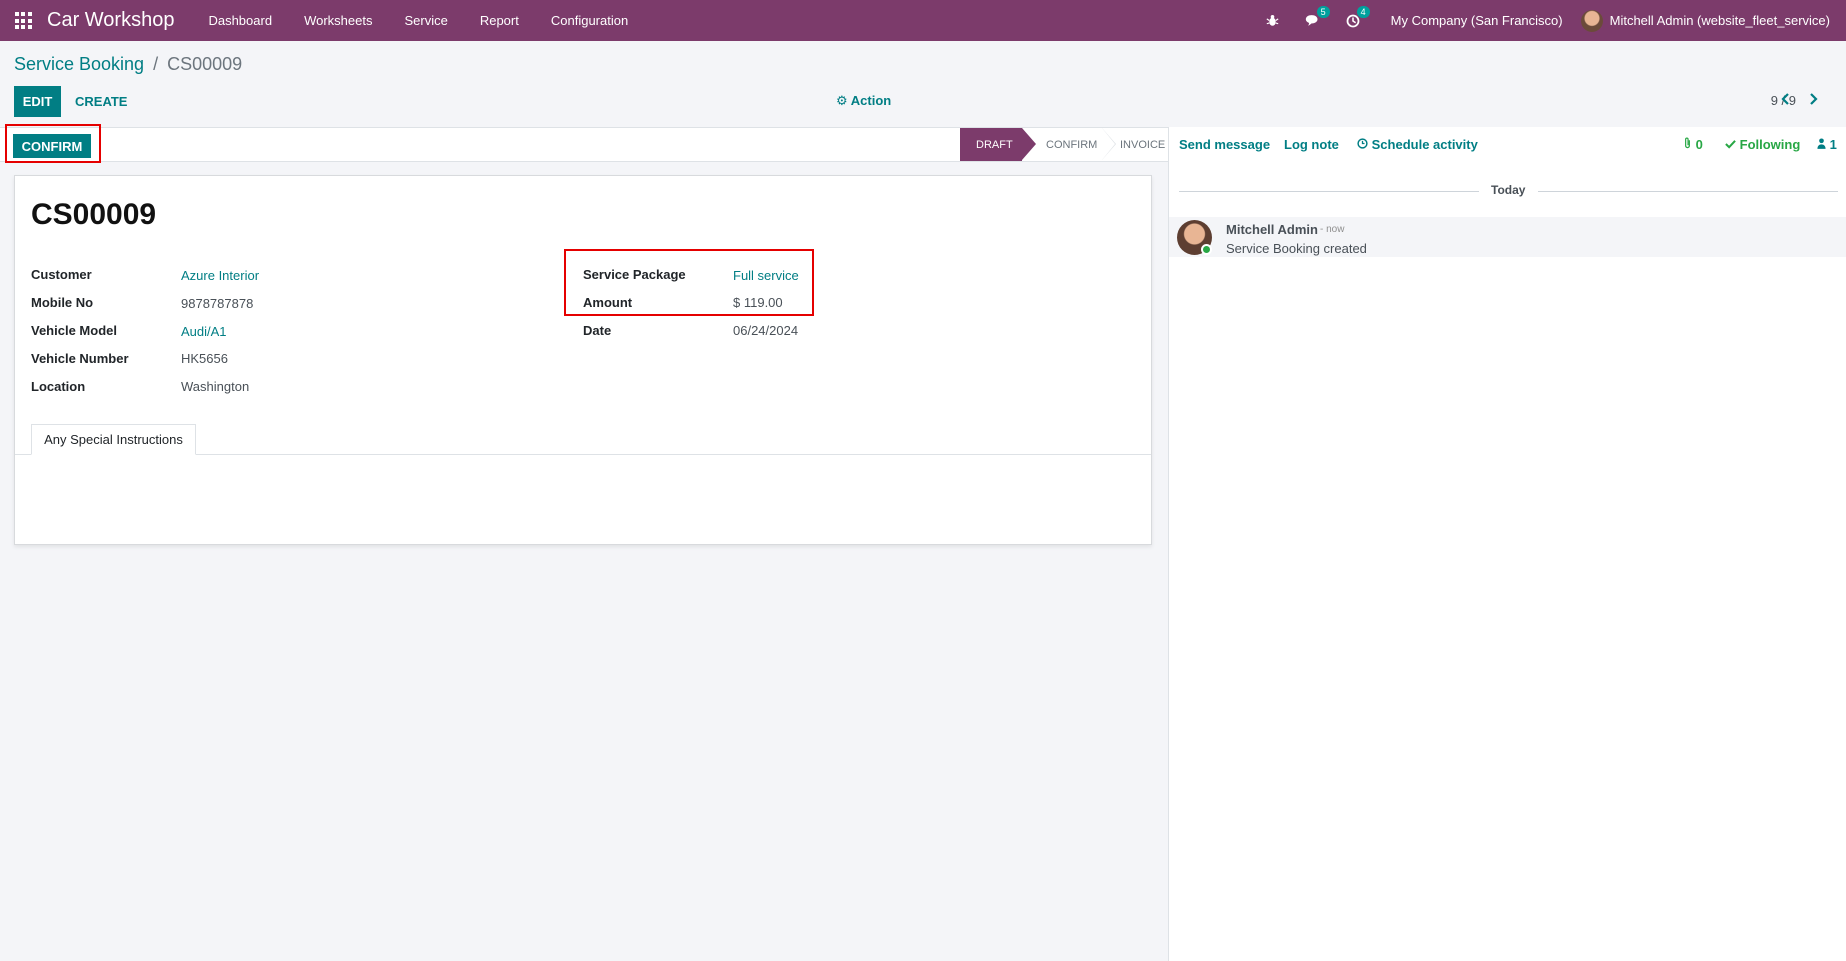 The height and width of the screenshot is (961, 1846). What do you see at coordinates (1823, 144) in the screenshot?
I see `user-icon` at bounding box center [1823, 144].